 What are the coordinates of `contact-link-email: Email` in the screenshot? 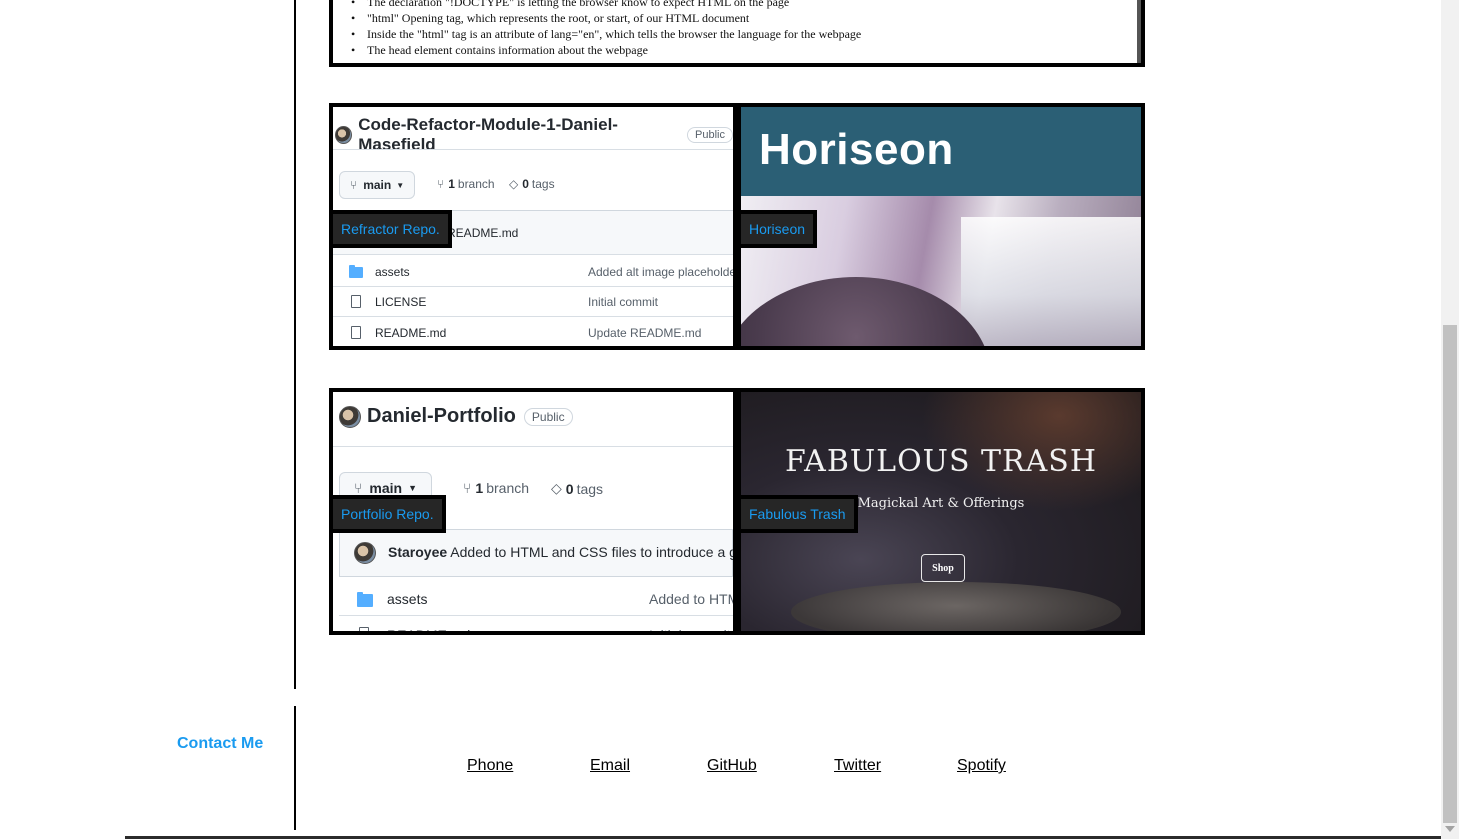 It's located at (610, 766).